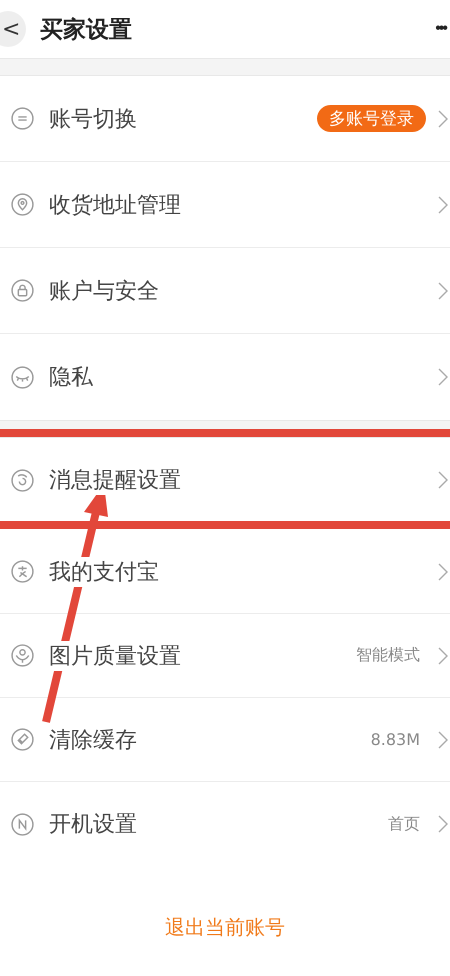 This screenshot has height=976, width=450. I want to click on row-value: 智能模式, so click(388, 655).